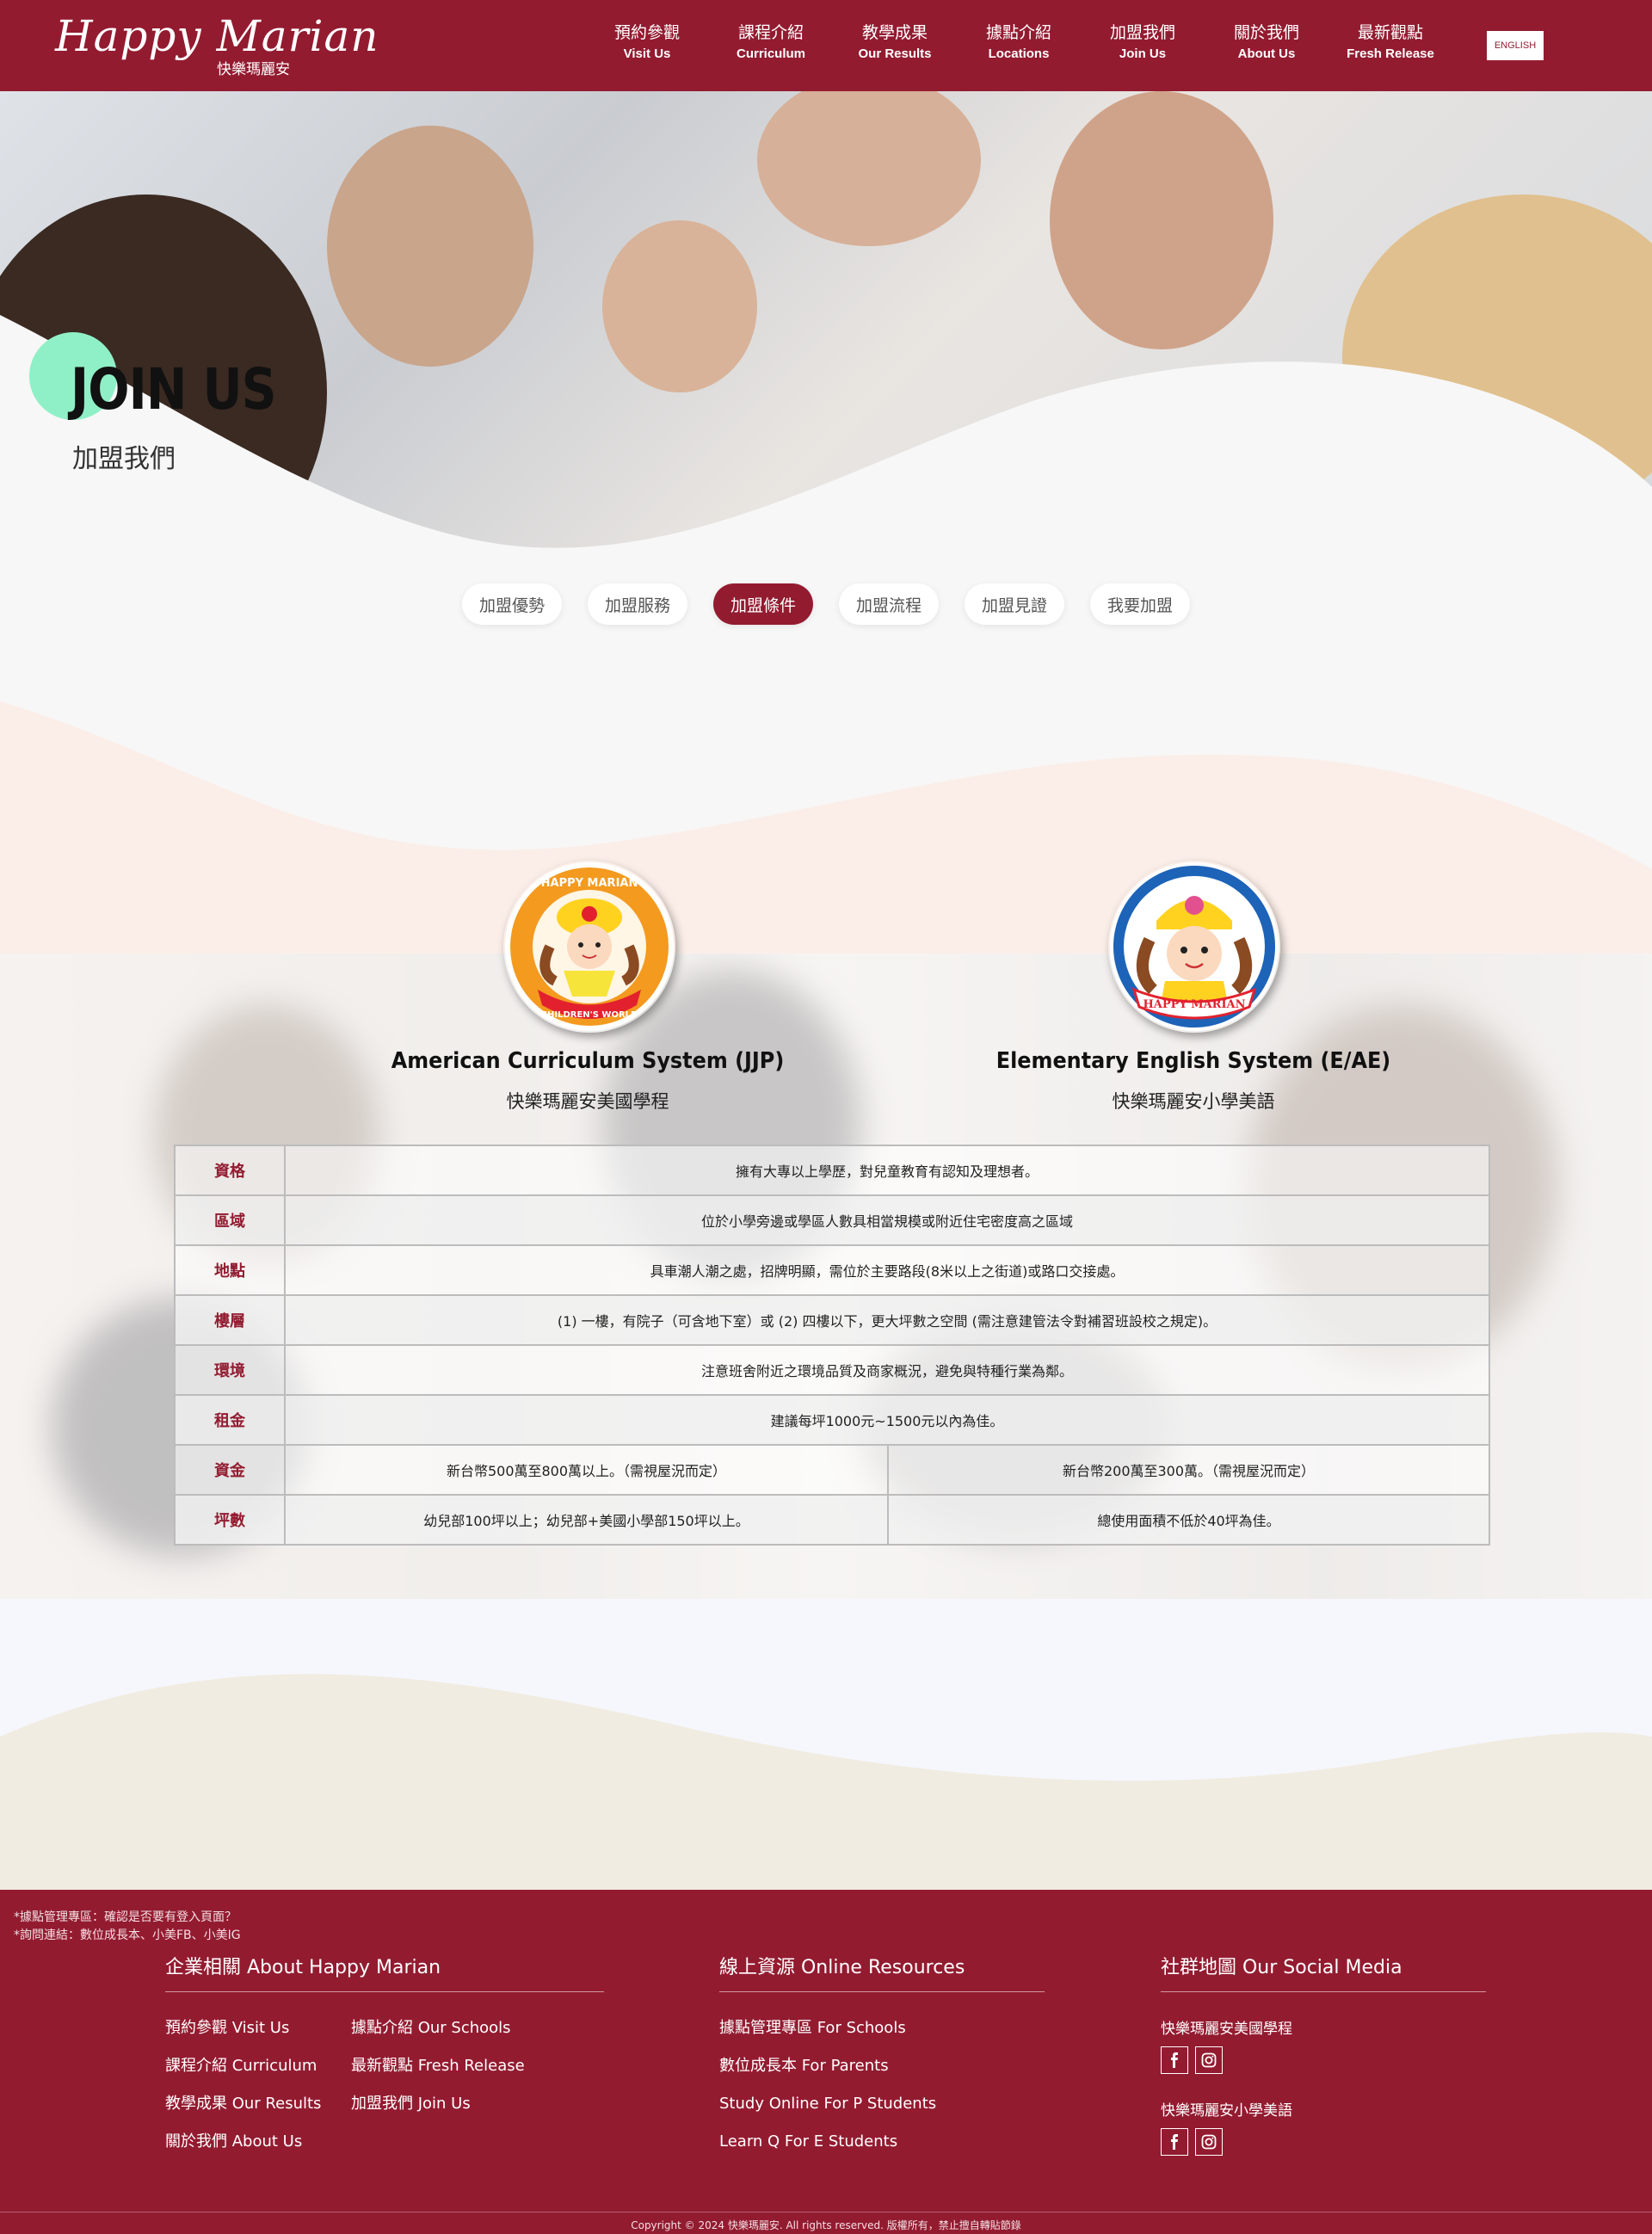  I want to click on nav-item-fresh-release: 最新觀點 Fresh Release, so click(1390, 43).